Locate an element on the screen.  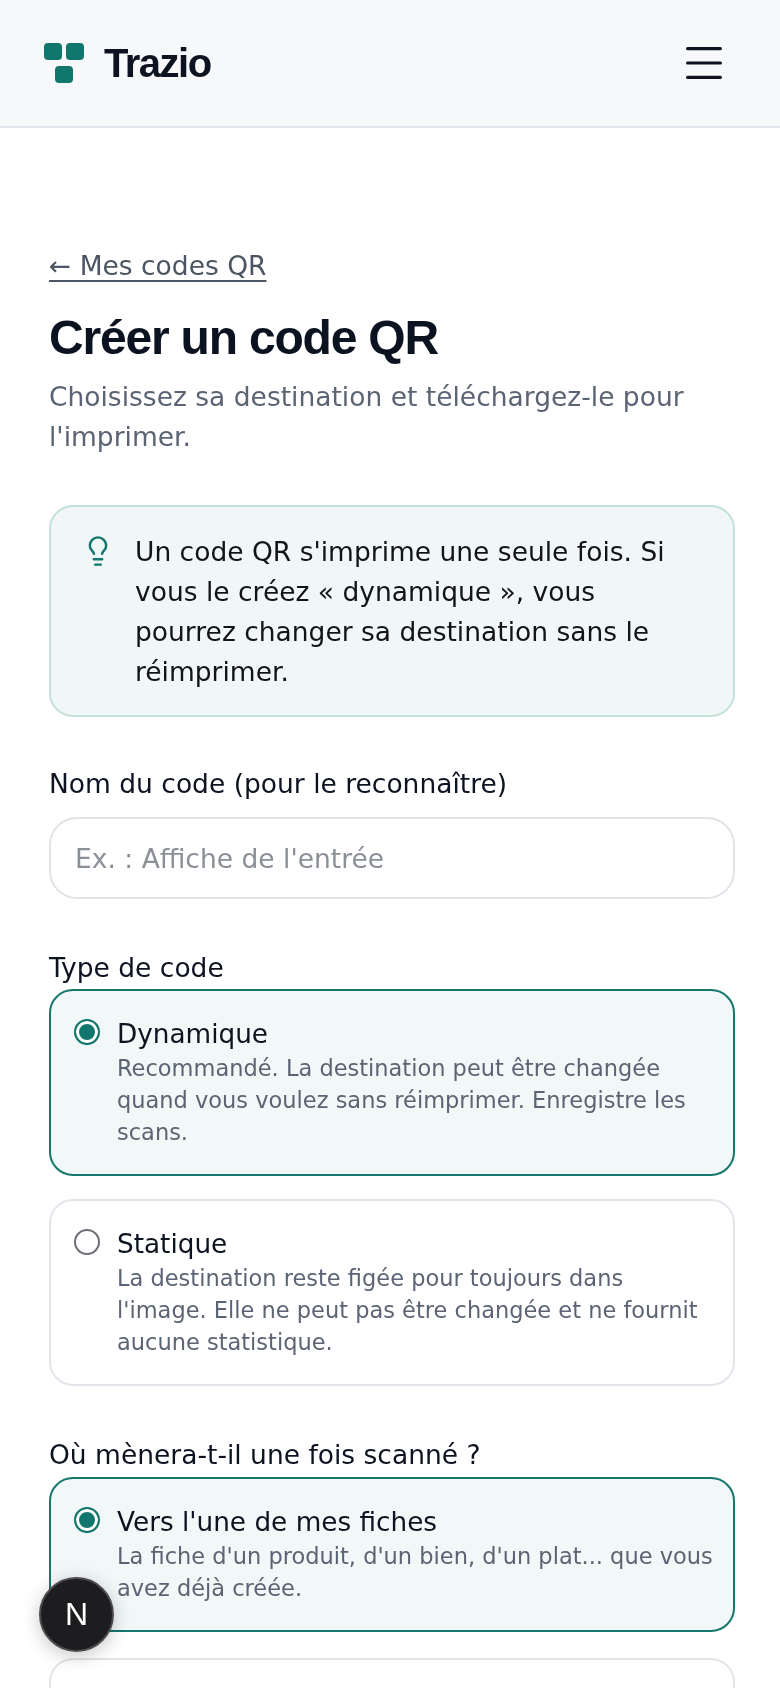
logo-icon is located at coordinates (64, 63).